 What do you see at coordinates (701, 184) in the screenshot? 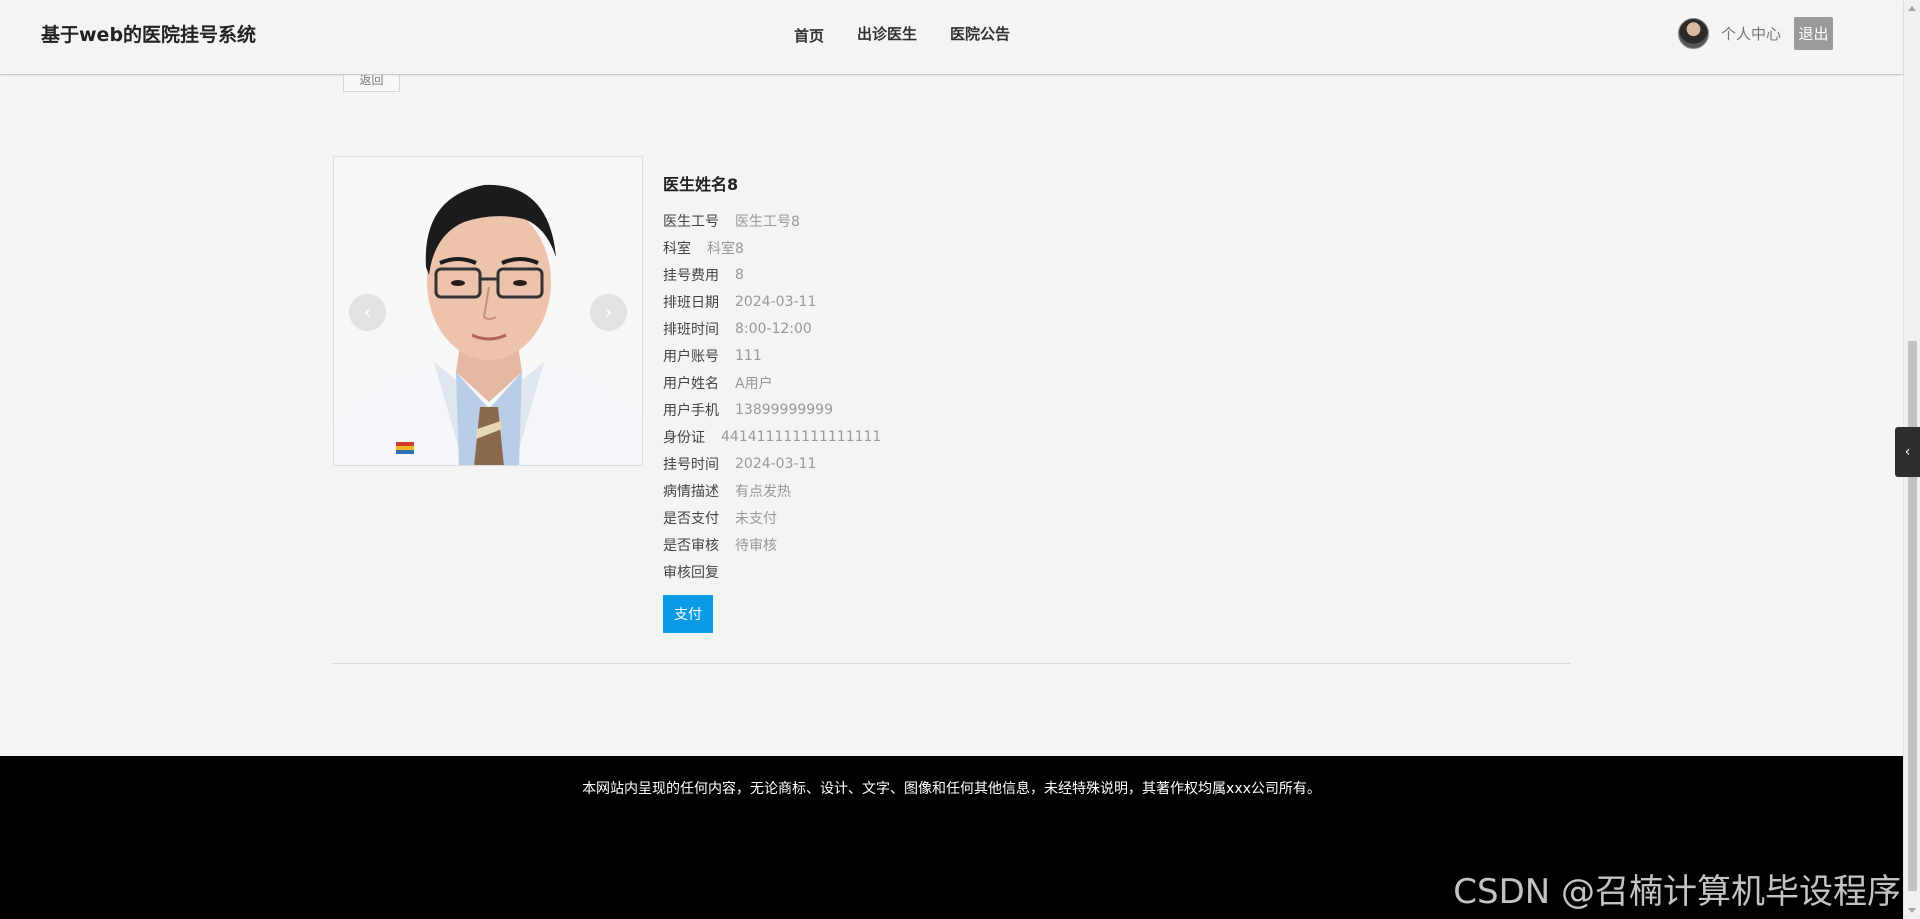
I see `doctor-name: 医生姓名8` at bounding box center [701, 184].